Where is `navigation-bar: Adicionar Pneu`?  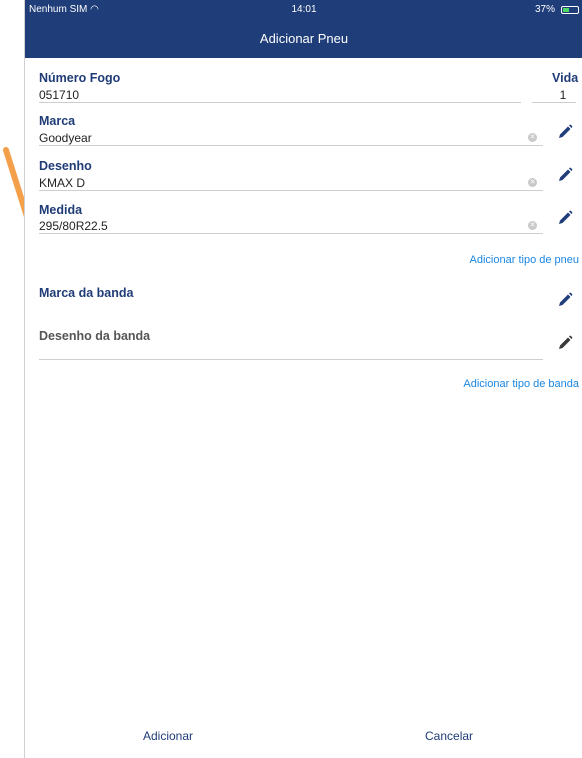
navigation-bar: Adicionar Pneu is located at coordinates (303, 39).